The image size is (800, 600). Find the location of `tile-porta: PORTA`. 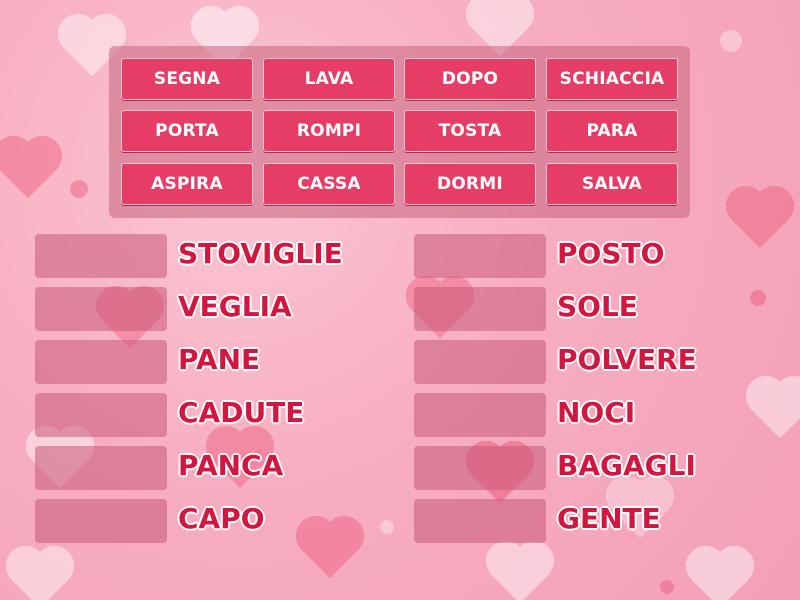

tile-porta: PORTA is located at coordinates (187, 131).